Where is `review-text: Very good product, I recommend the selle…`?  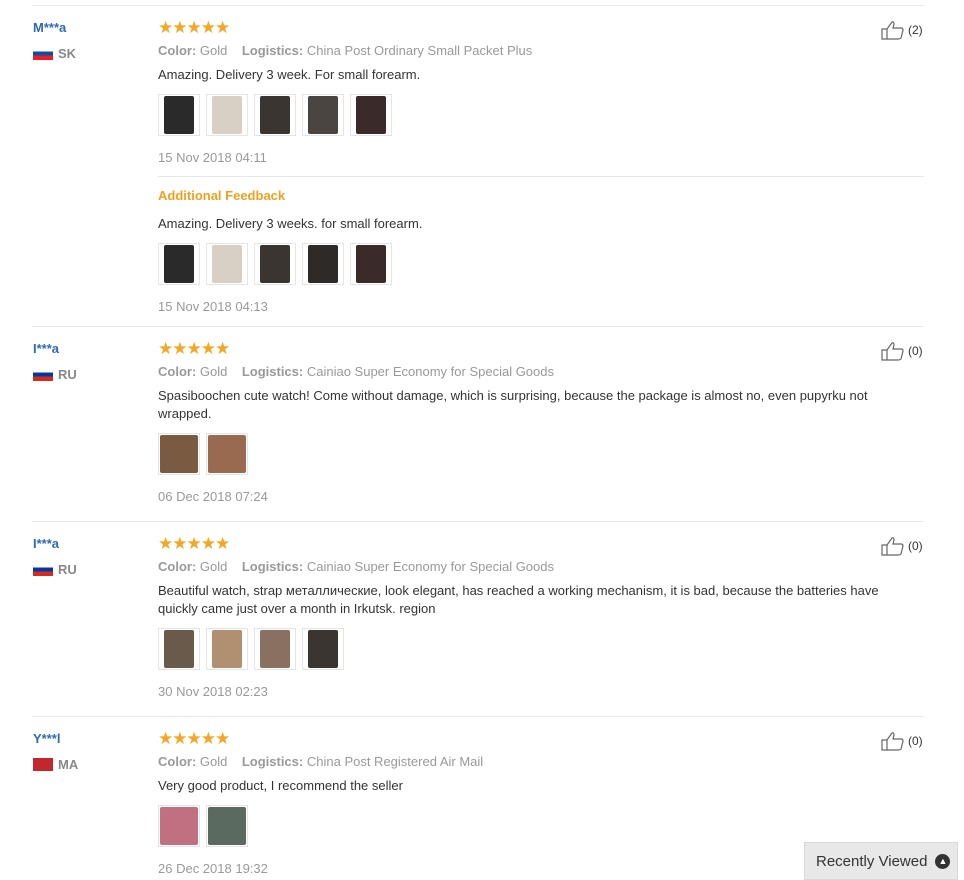 review-text: Very good product, I recommend the selle… is located at coordinates (280, 785).